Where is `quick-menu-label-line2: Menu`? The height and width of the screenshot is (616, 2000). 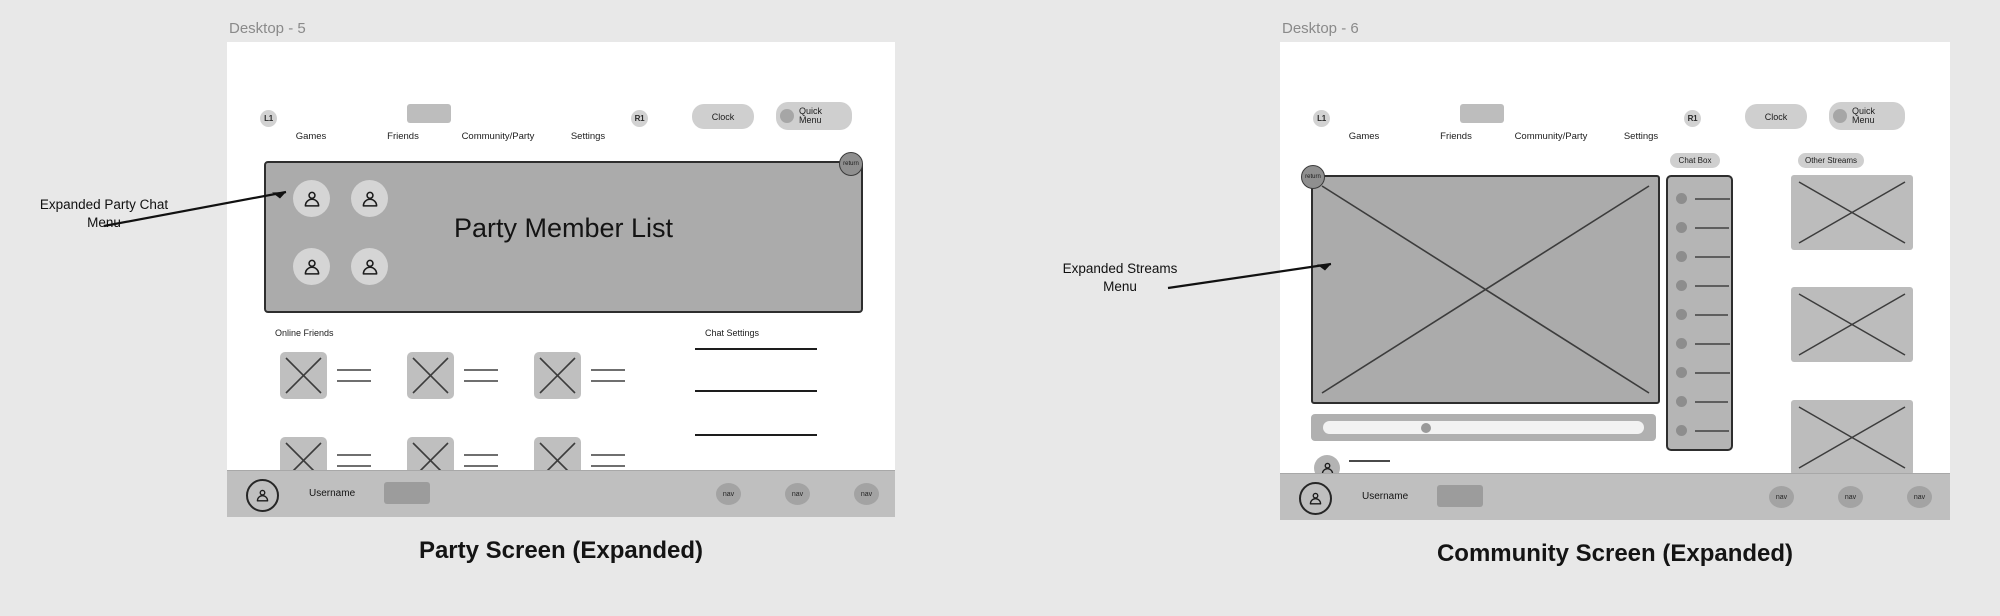 quick-menu-label-line2: Menu is located at coordinates (810, 120).